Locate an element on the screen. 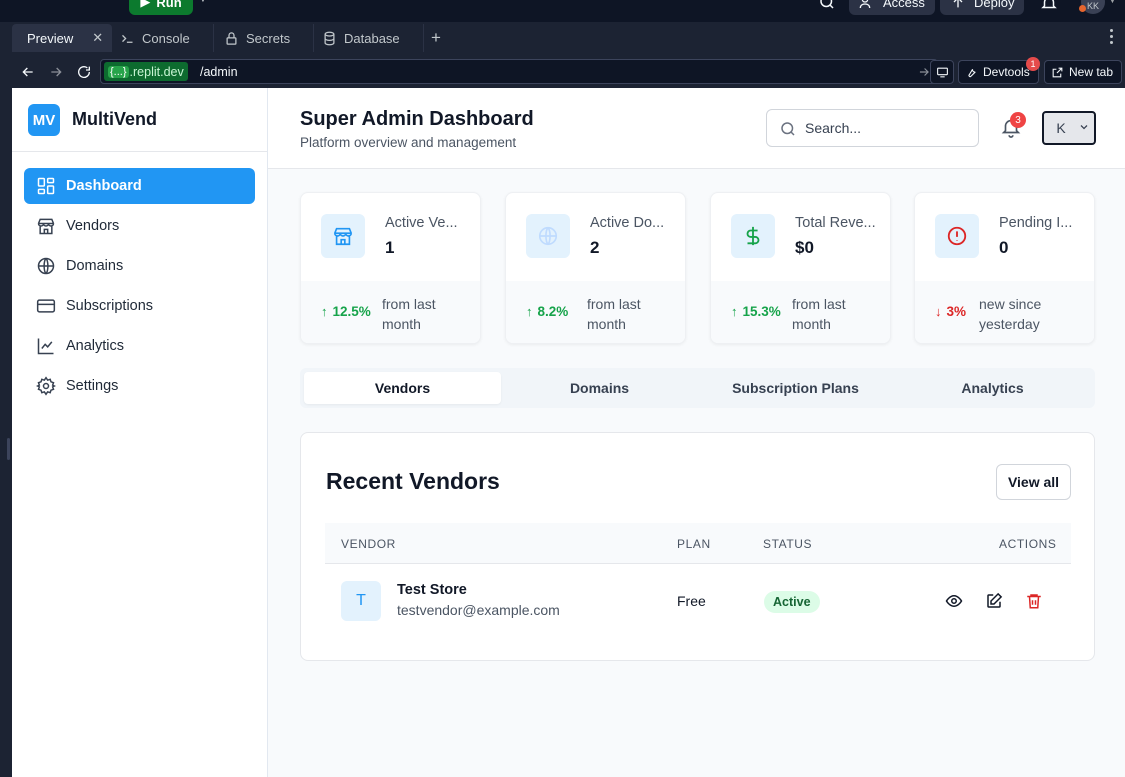 This screenshot has height=777, width=1125. gear-icon is located at coordinates (46, 386).